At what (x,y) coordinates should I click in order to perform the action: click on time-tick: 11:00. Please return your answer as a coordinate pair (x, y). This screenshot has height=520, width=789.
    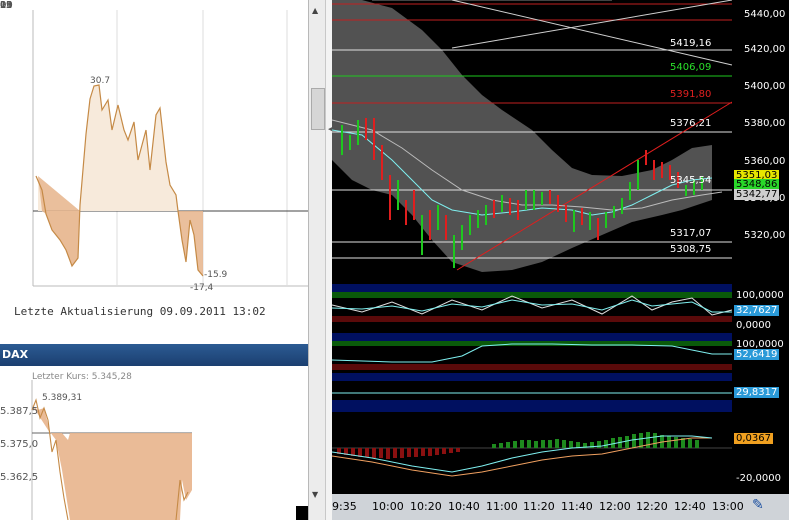
    Looking at the image, I should click on (502, 506).